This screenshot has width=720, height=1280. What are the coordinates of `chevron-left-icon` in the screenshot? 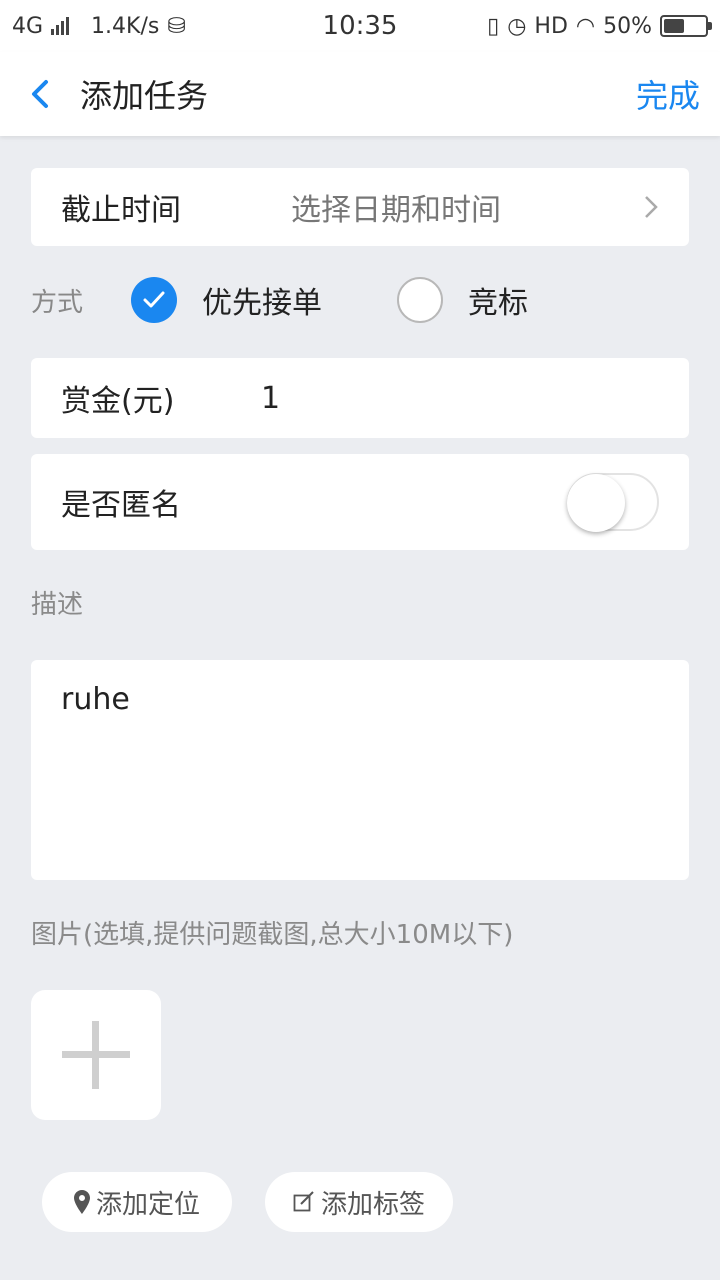 It's located at (40, 94).